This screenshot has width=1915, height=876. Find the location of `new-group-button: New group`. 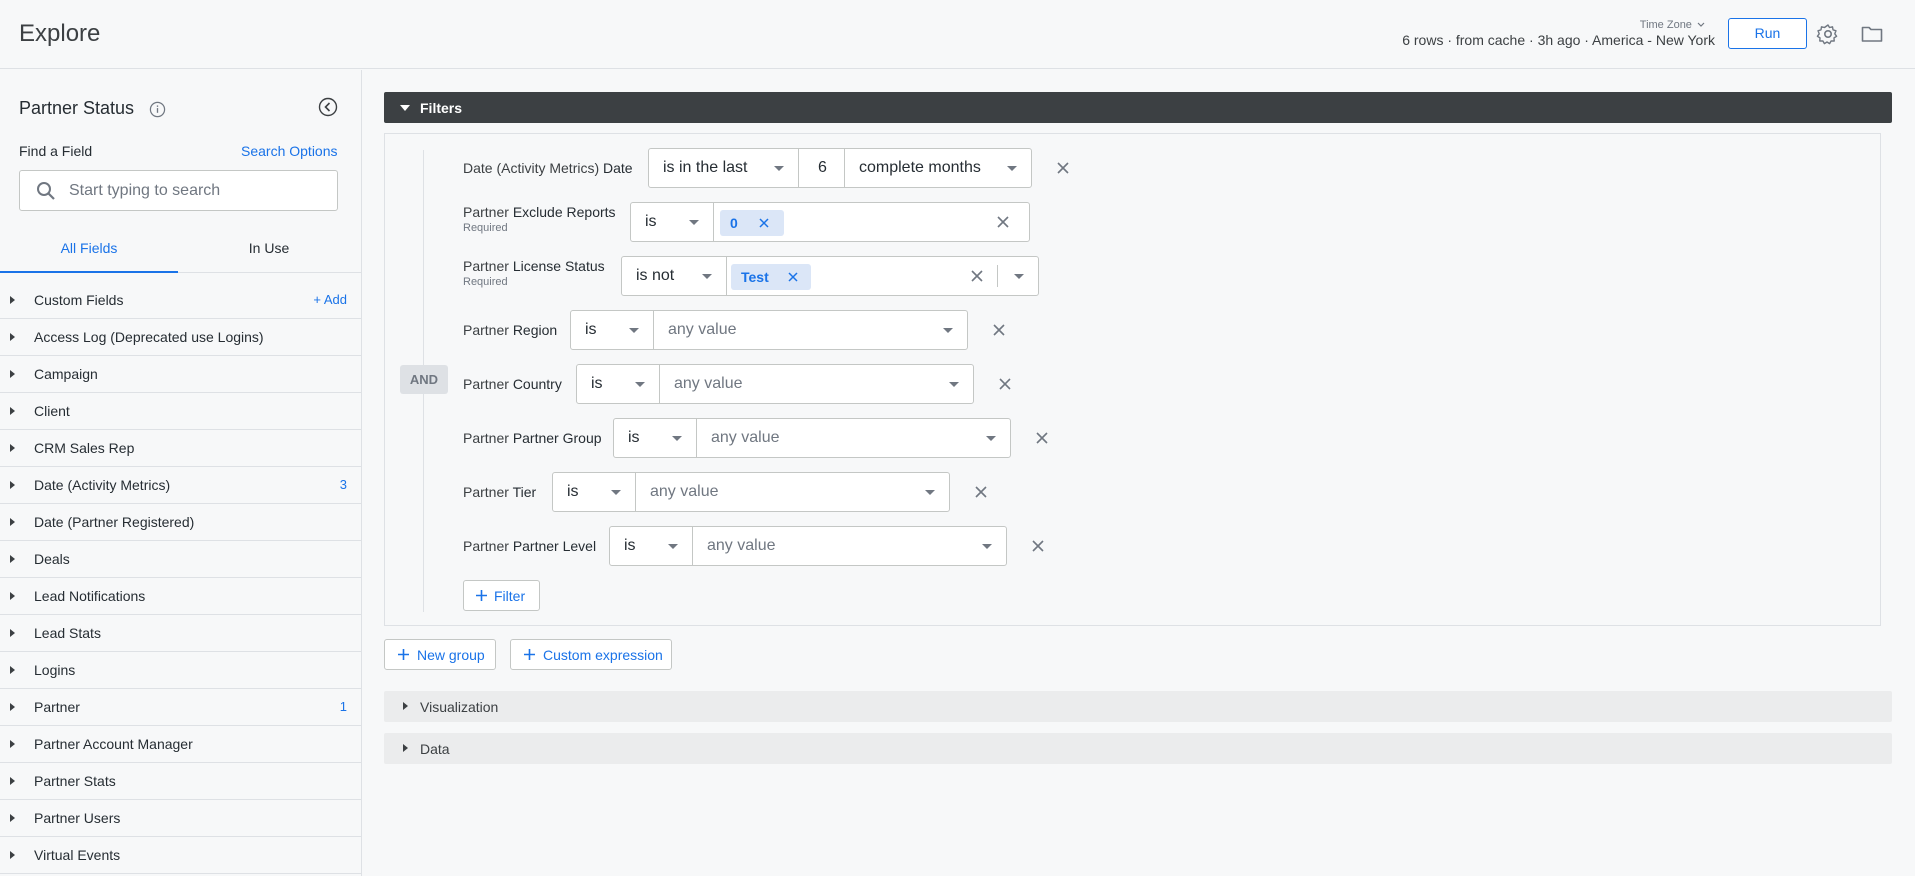

new-group-button: New group is located at coordinates (440, 654).